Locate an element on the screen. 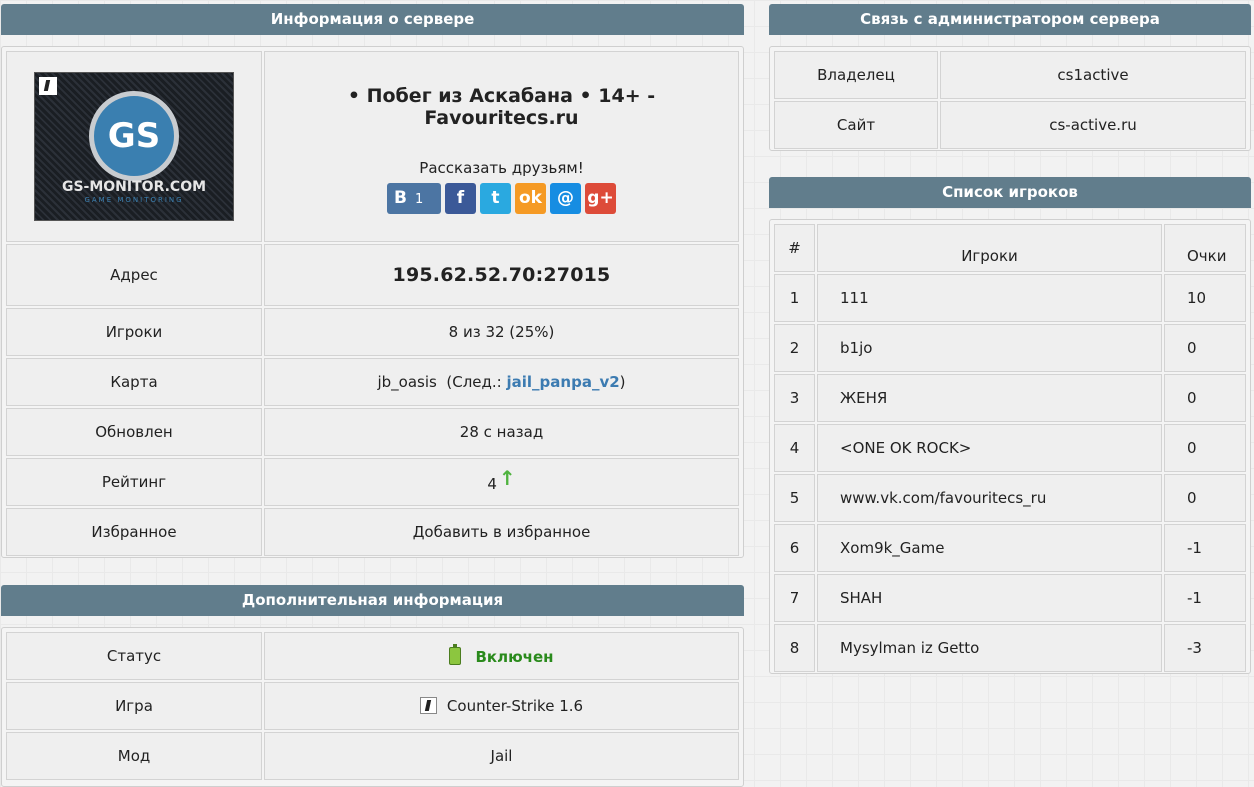 The image size is (1254, 787). table-row: 5 www.vk.com/favouritecs_ru 0 is located at coordinates (1010, 498).